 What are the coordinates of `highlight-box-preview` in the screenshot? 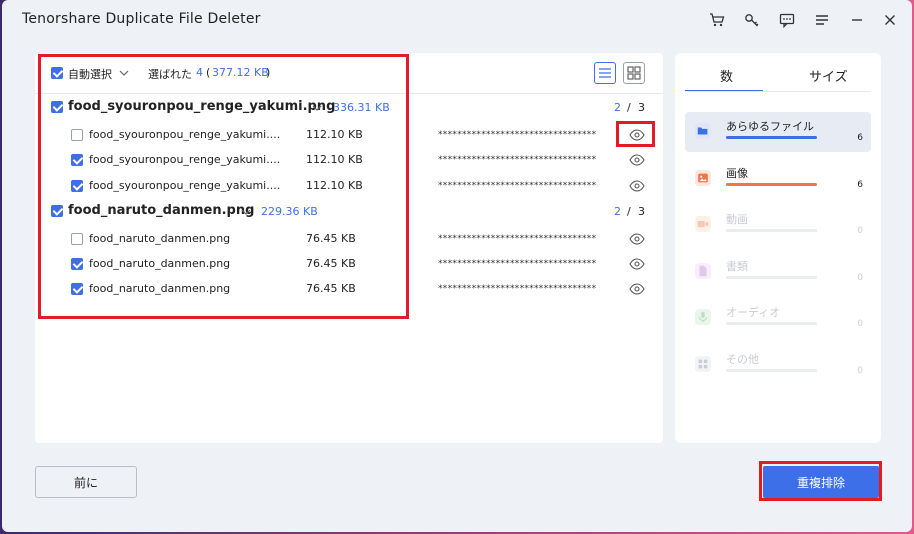 It's located at (635, 134).